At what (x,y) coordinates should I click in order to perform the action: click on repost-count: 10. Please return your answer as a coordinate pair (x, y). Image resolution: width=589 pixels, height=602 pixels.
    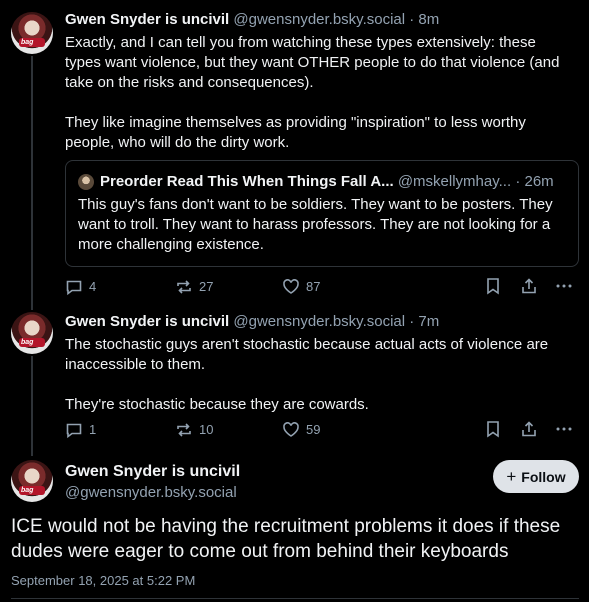
    Looking at the image, I should click on (206, 429).